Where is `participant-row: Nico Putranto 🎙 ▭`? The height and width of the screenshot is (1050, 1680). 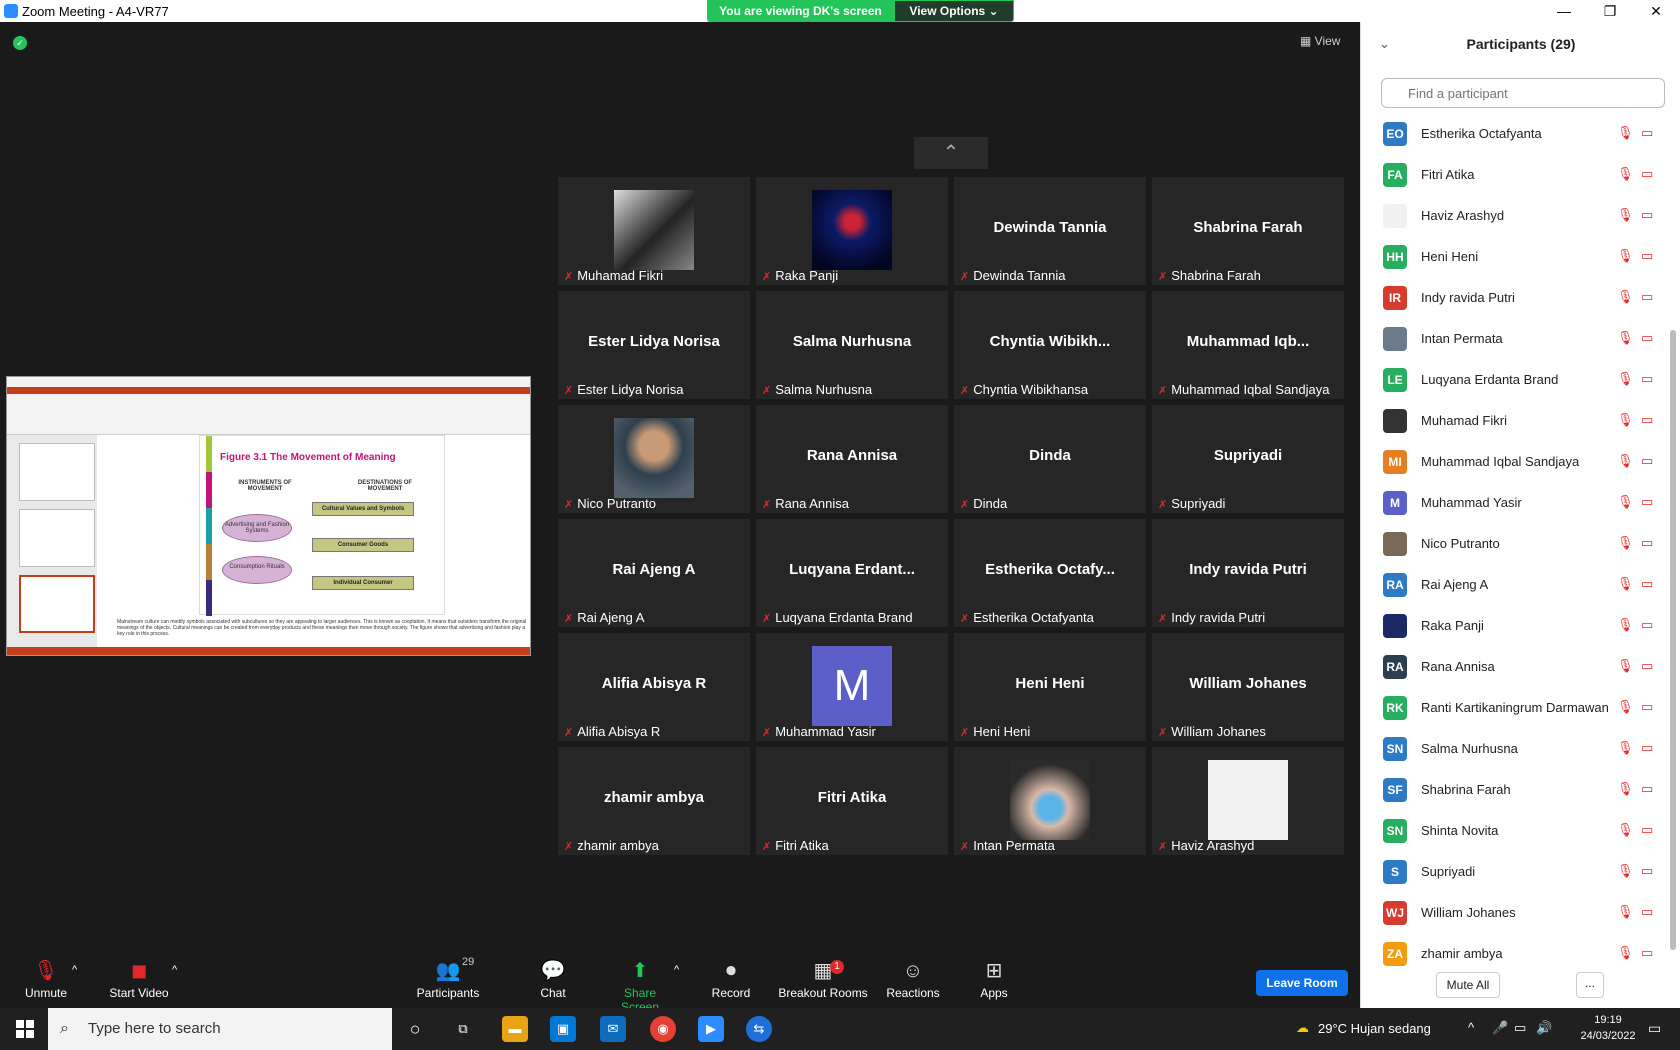 participant-row: Nico Putranto 🎙 ▭ is located at coordinates (1516, 544).